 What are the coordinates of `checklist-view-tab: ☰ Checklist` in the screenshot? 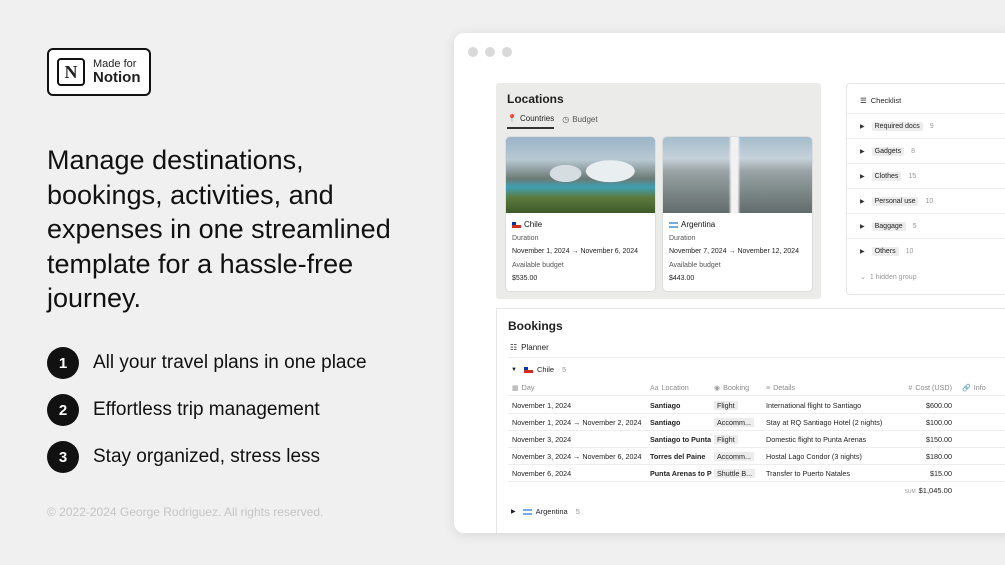 It's located at (880, 100).